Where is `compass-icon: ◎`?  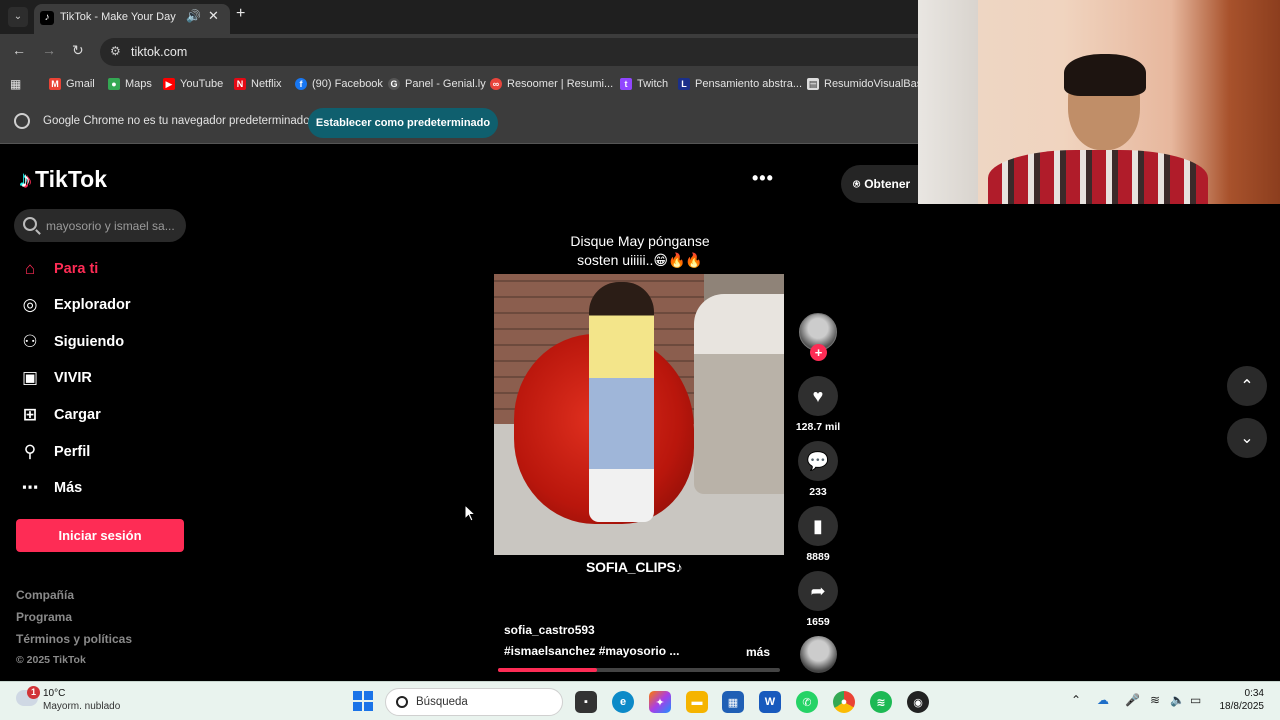 compass-icon: ◎ is located at coordinates (30, 304).